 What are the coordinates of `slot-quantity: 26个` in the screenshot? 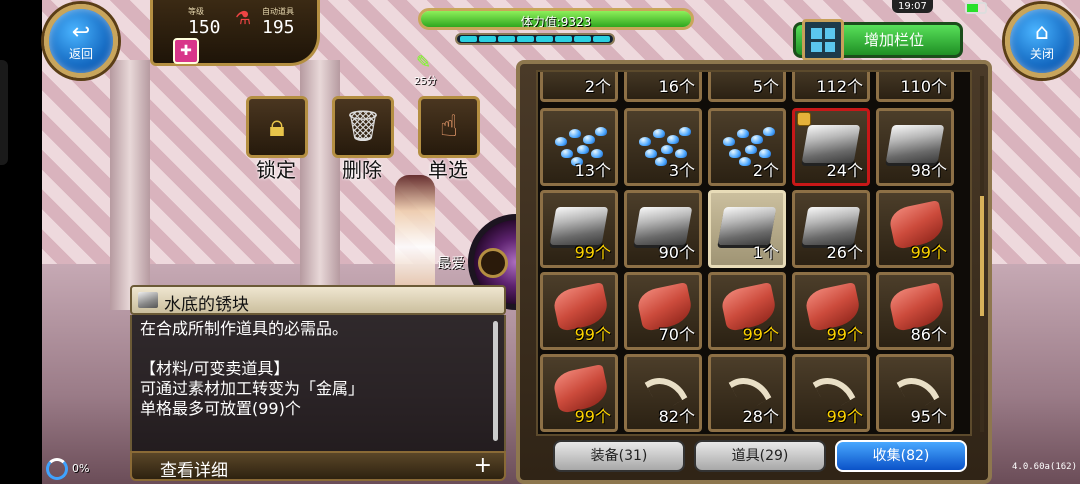 It's located at (844, 252).